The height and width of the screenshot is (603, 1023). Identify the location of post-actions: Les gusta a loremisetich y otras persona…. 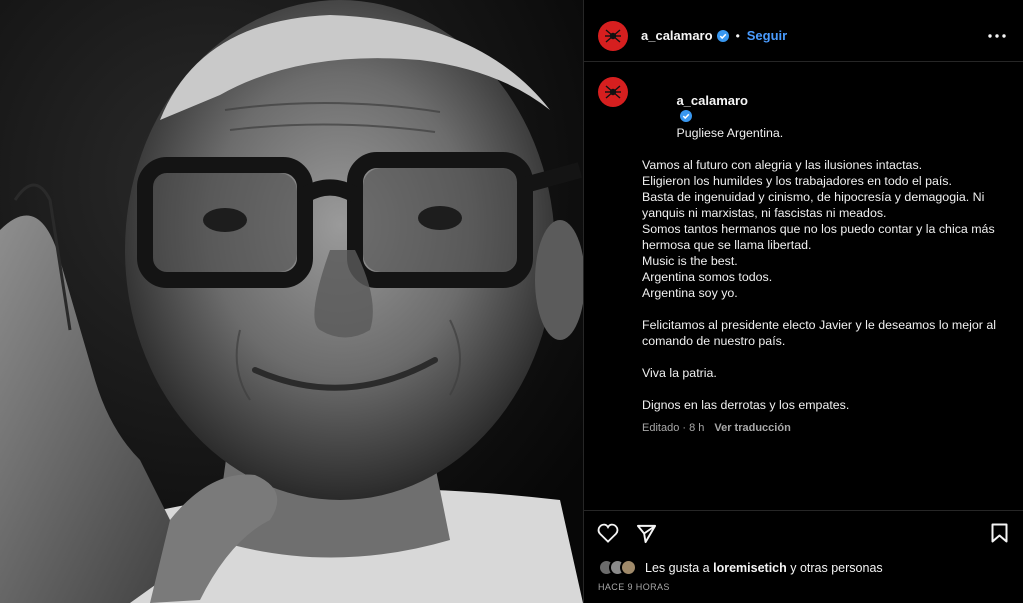
(803, 556).